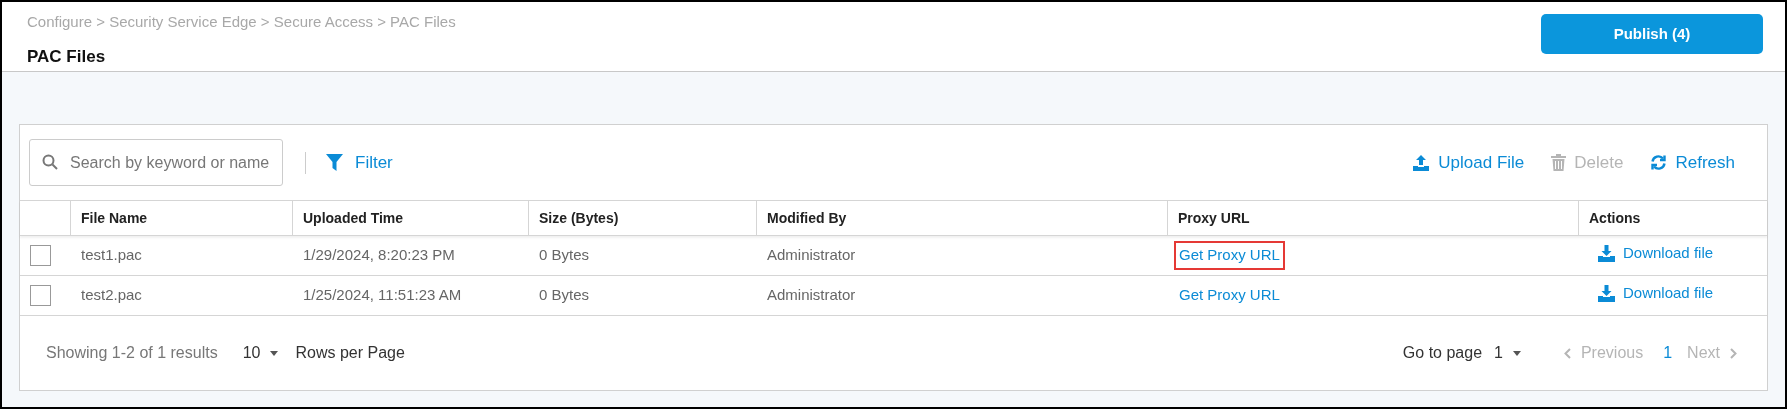 This screenshot has width=1787, height=409. What do you see at coordinates (1668, 353) in the screenshot?
I see `page-number: 1` at bounding box center [1668, 353].